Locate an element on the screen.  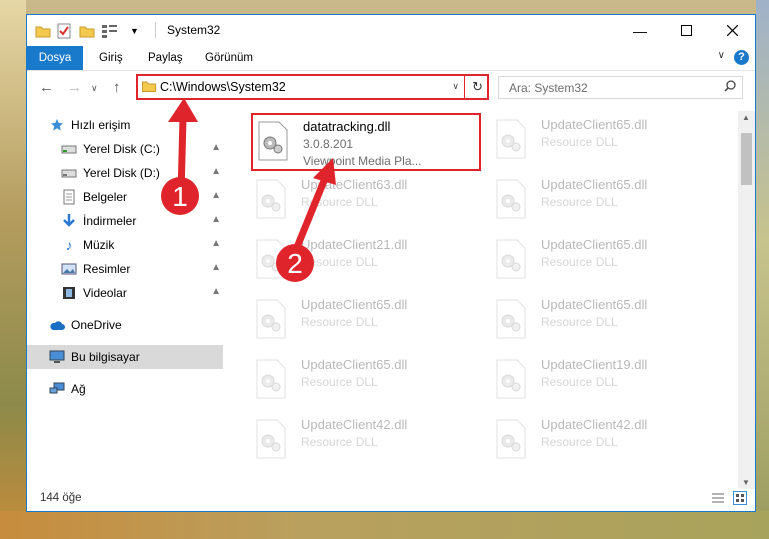
step-annotations: 1 2 is located at coordinates (248, 190).